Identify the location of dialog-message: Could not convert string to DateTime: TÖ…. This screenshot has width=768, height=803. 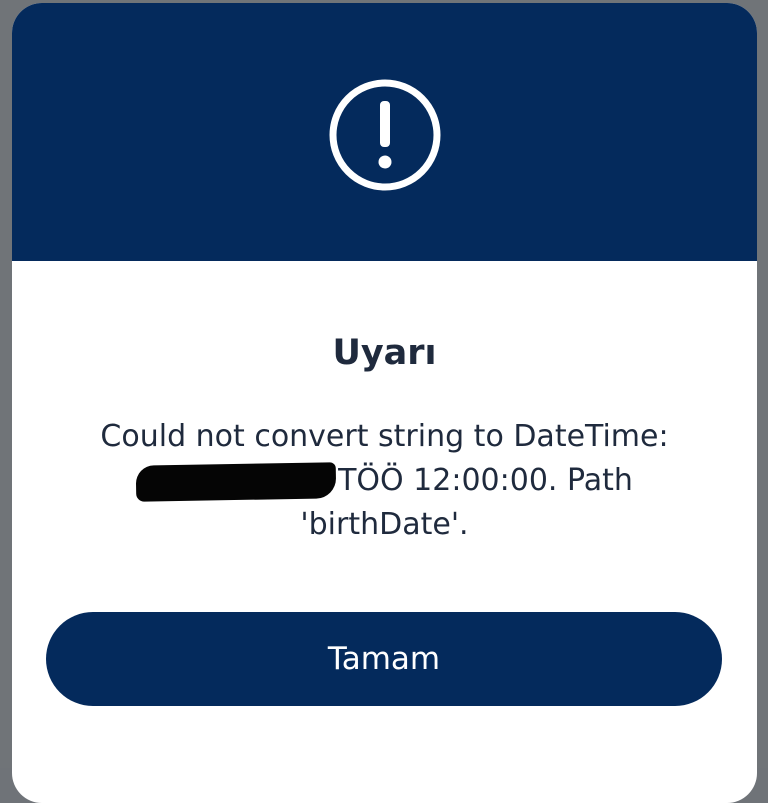
(384, 481).